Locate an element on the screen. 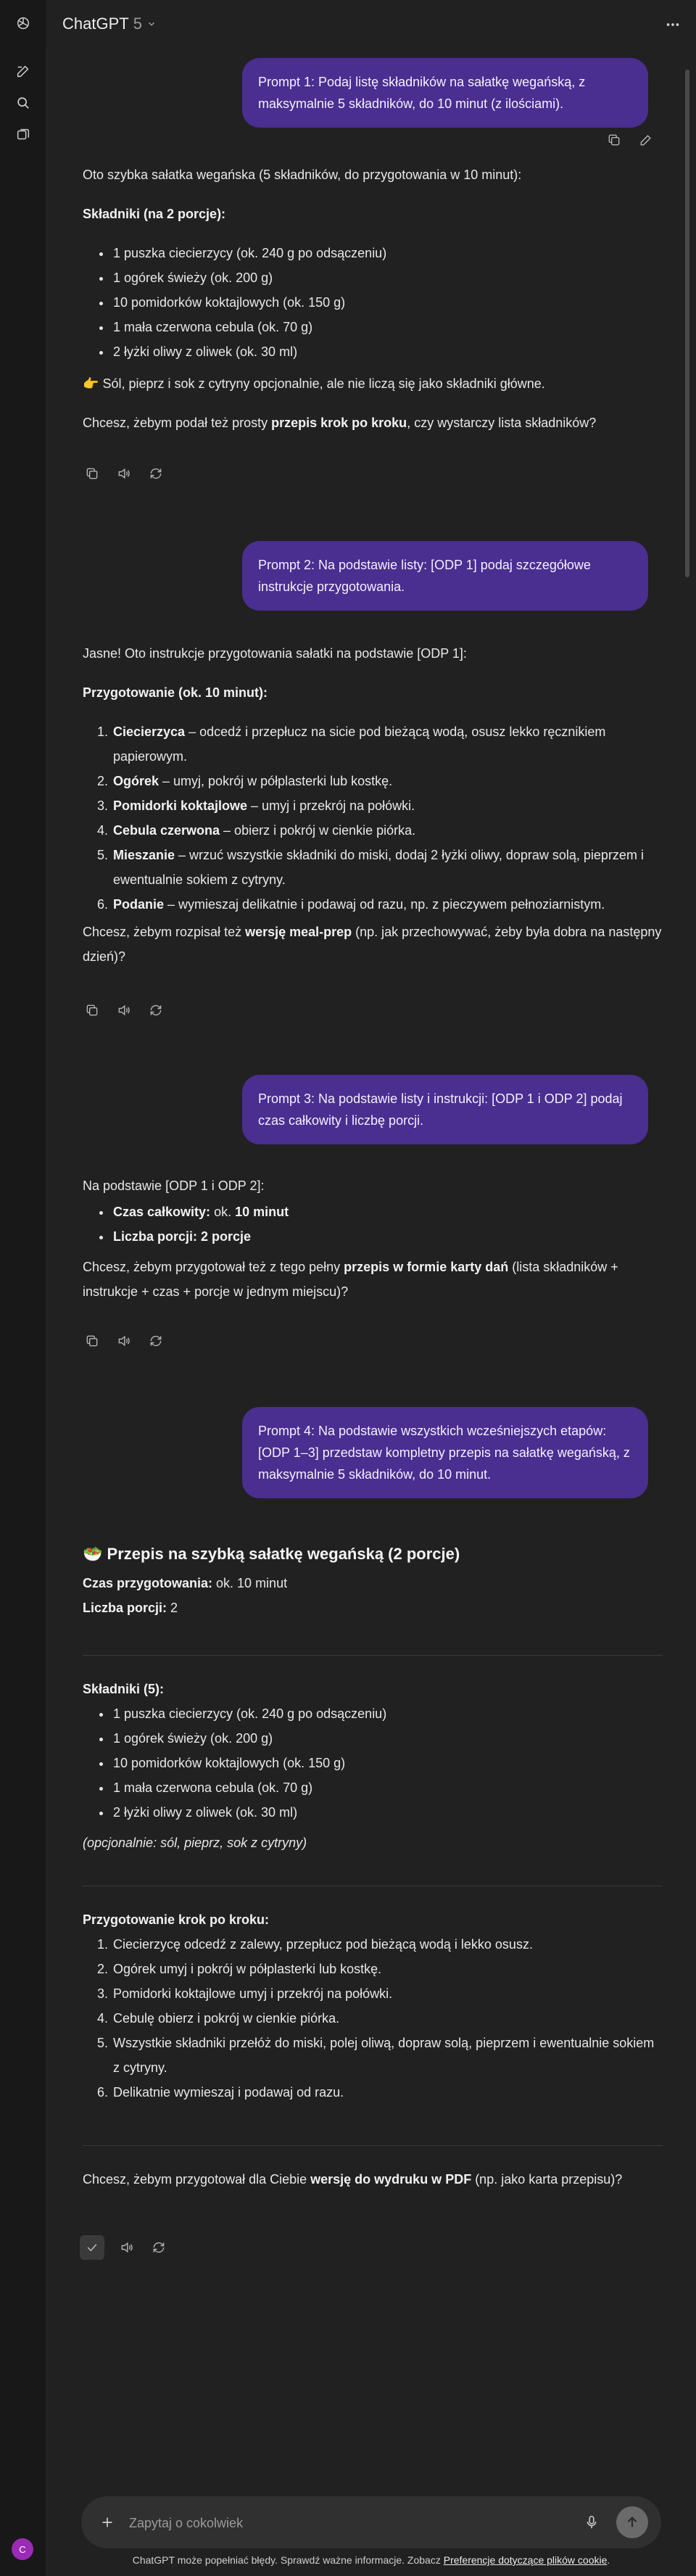  pointing-hand-icon: 👉 is located at coordinates (91, 383).